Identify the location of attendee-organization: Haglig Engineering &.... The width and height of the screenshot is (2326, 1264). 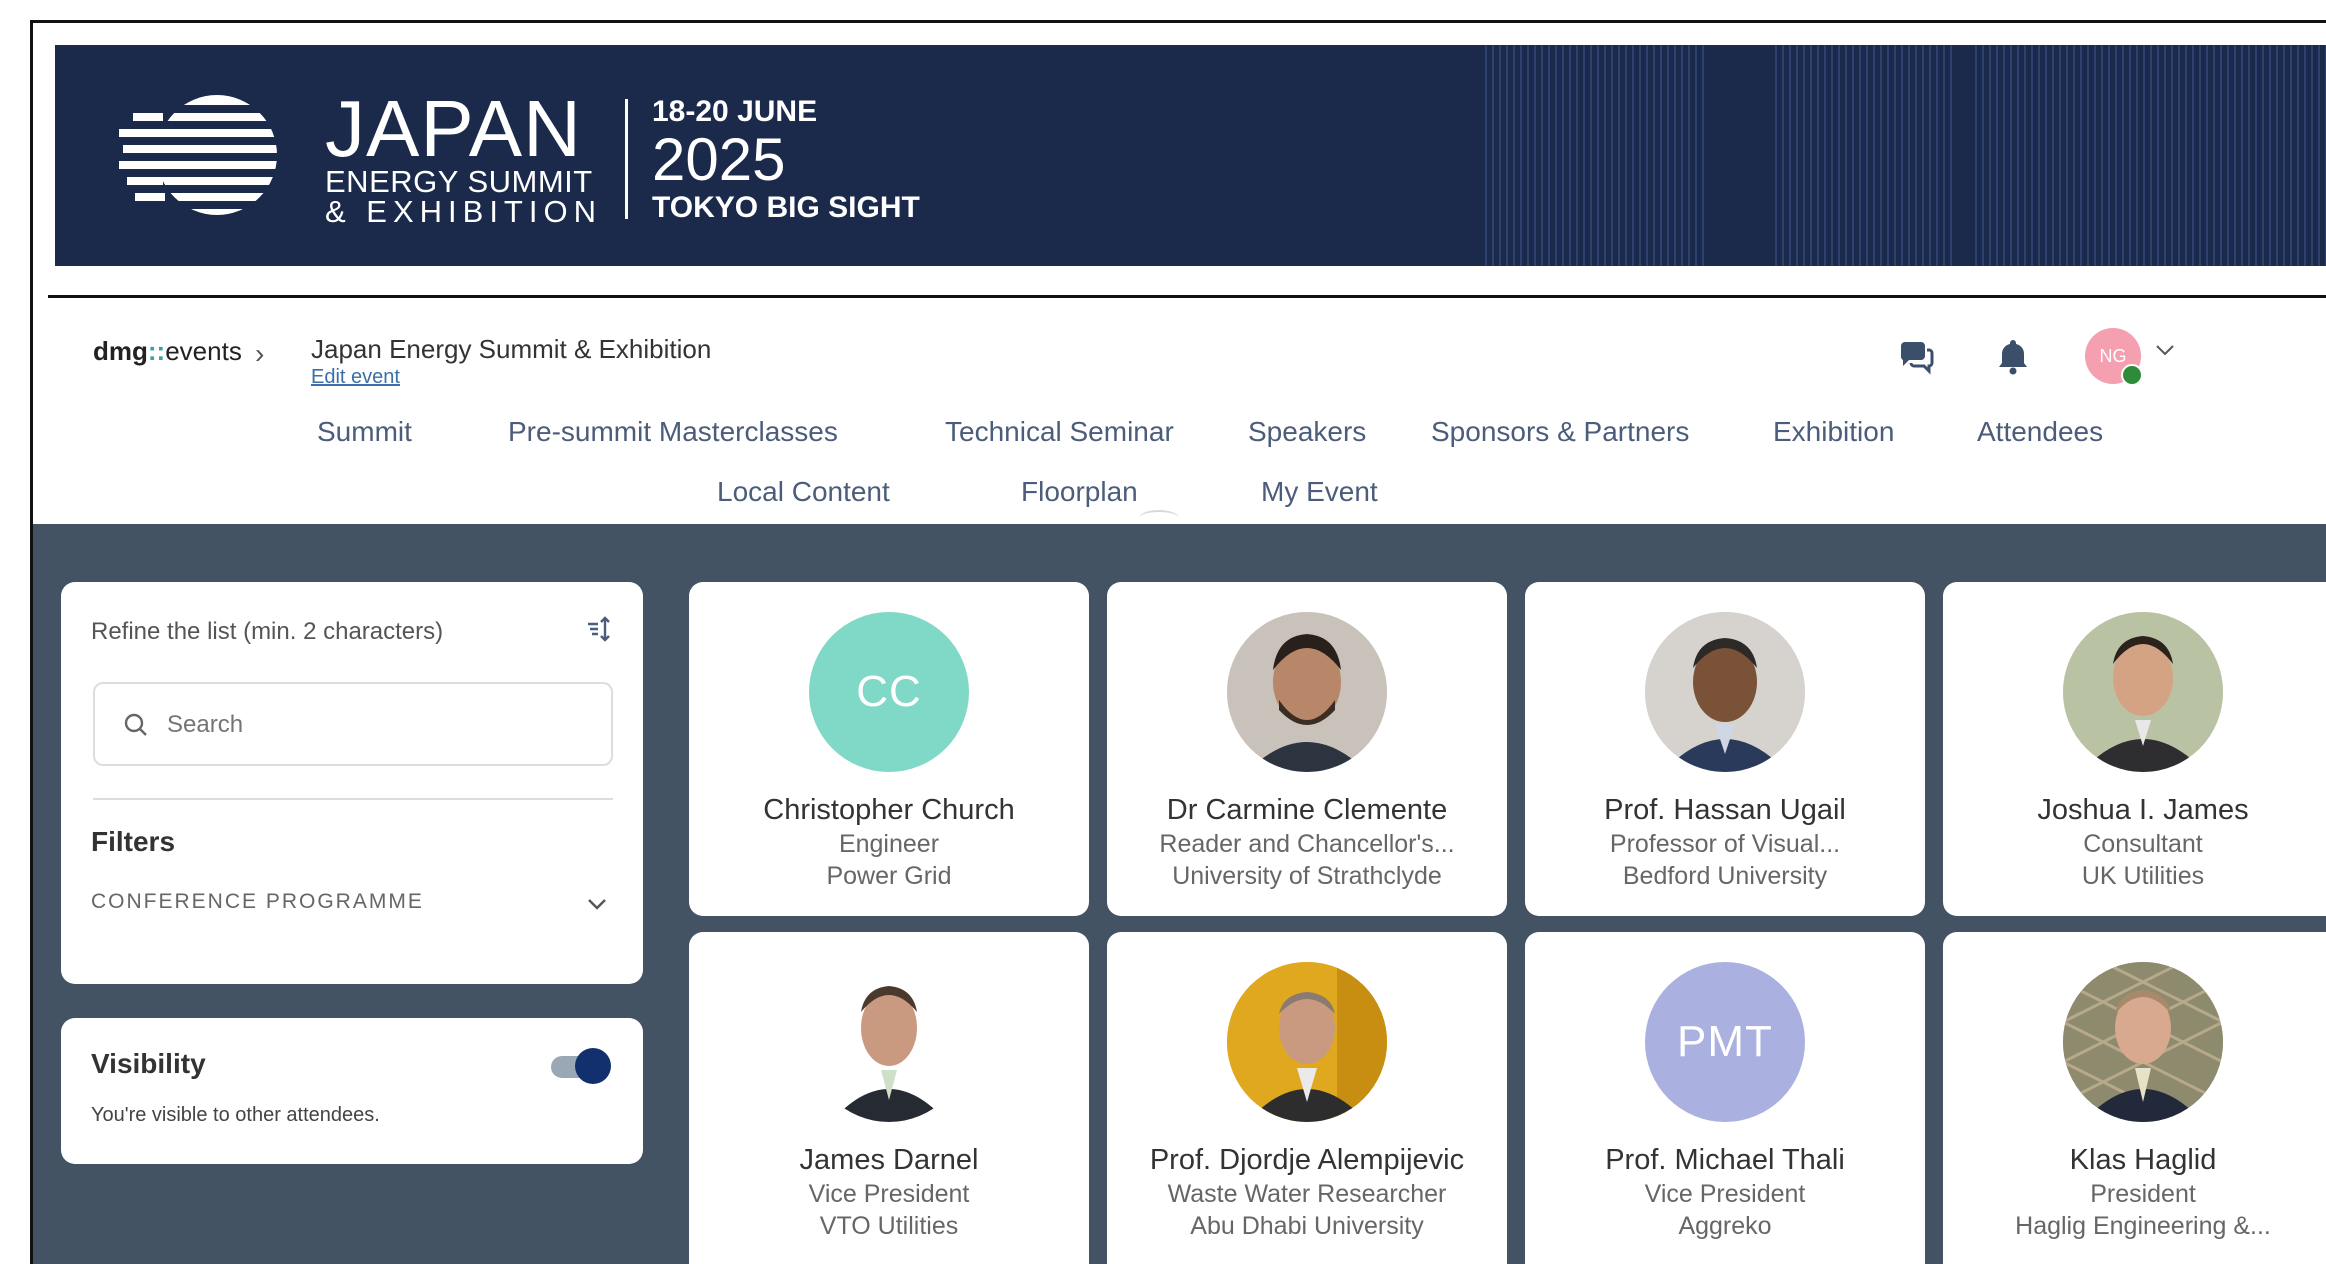
(2143, 1226).